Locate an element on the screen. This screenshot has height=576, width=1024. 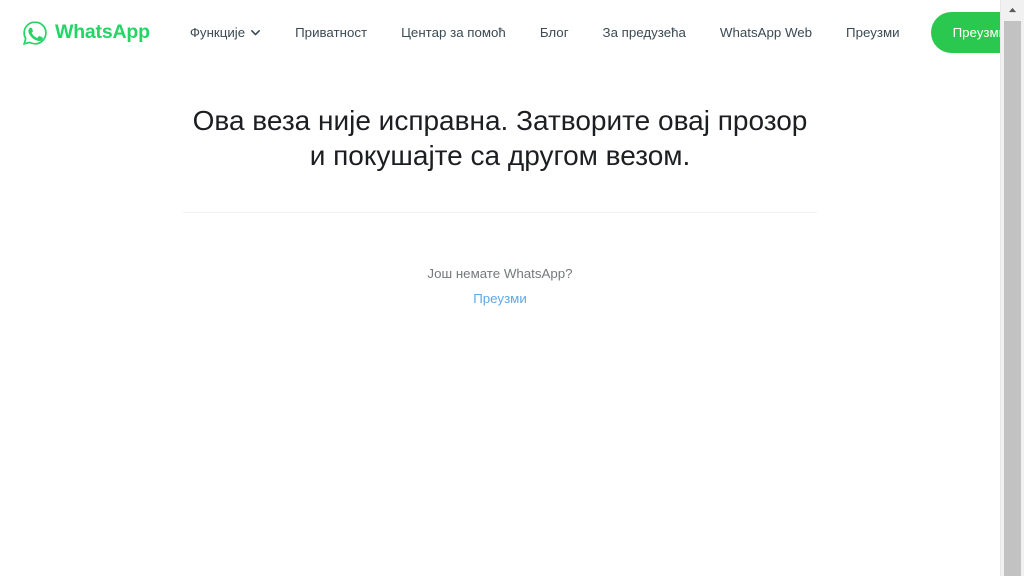
download-cta-button: Преузми is located at coordinates (965, 32).